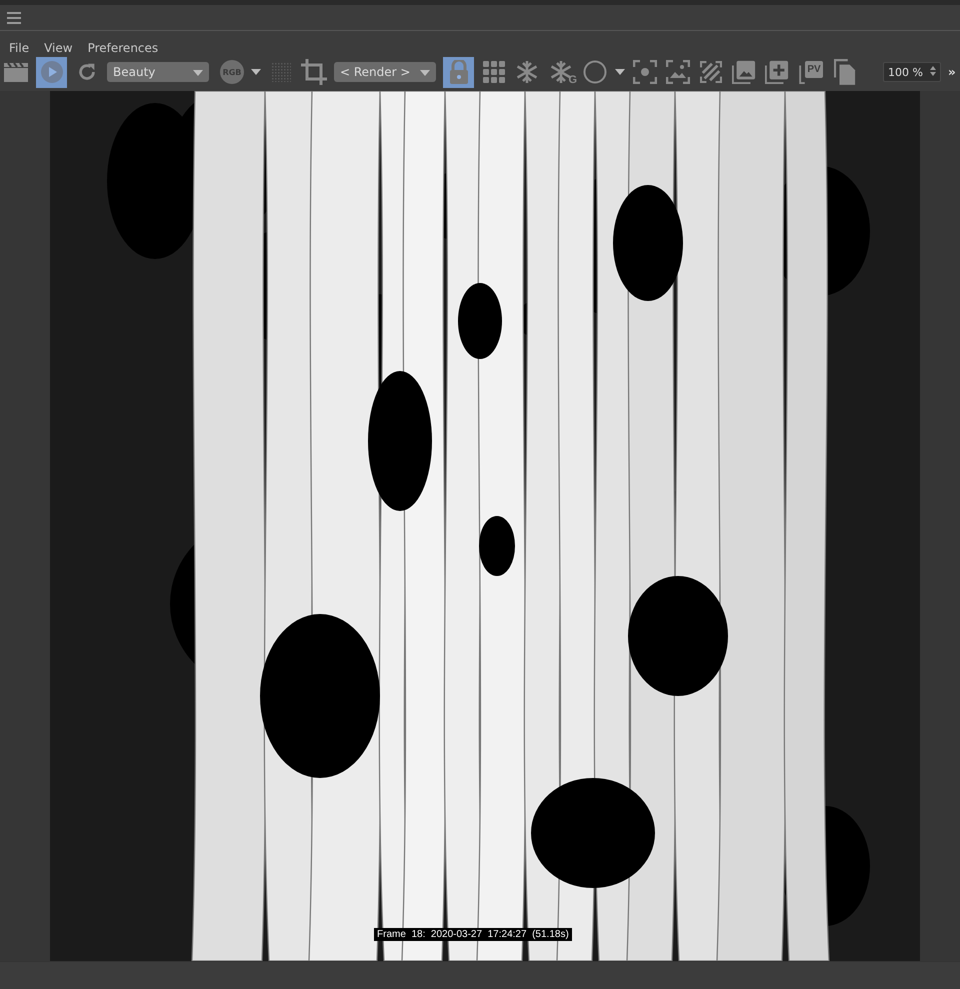  I want to click on circle-icon, so click(595, 72).